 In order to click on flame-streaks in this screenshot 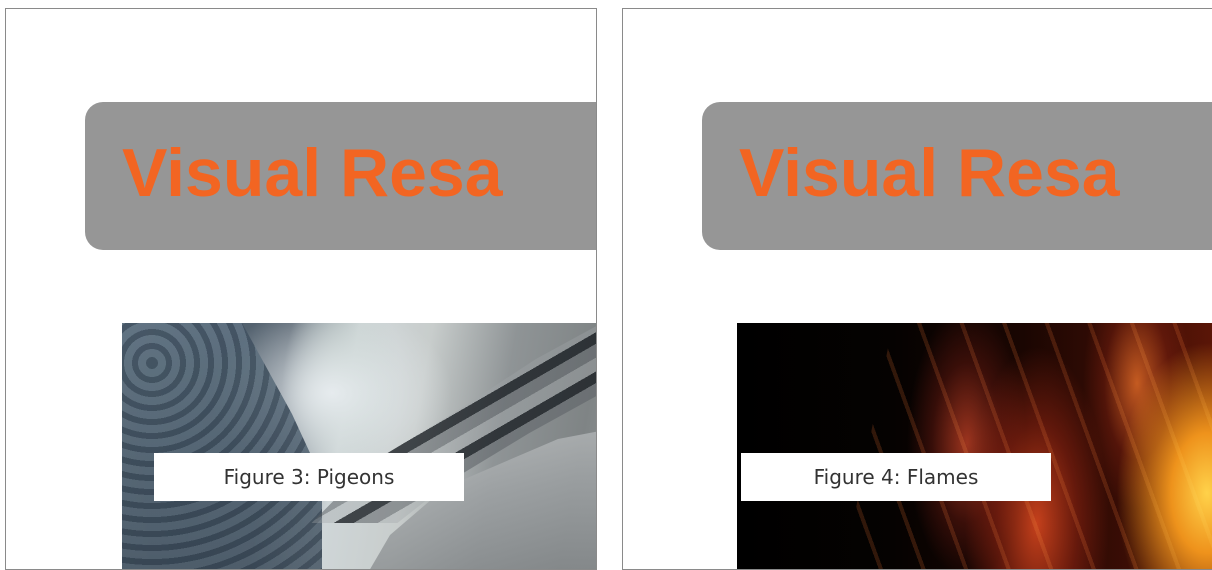, I will do `click(1026, 446)`.